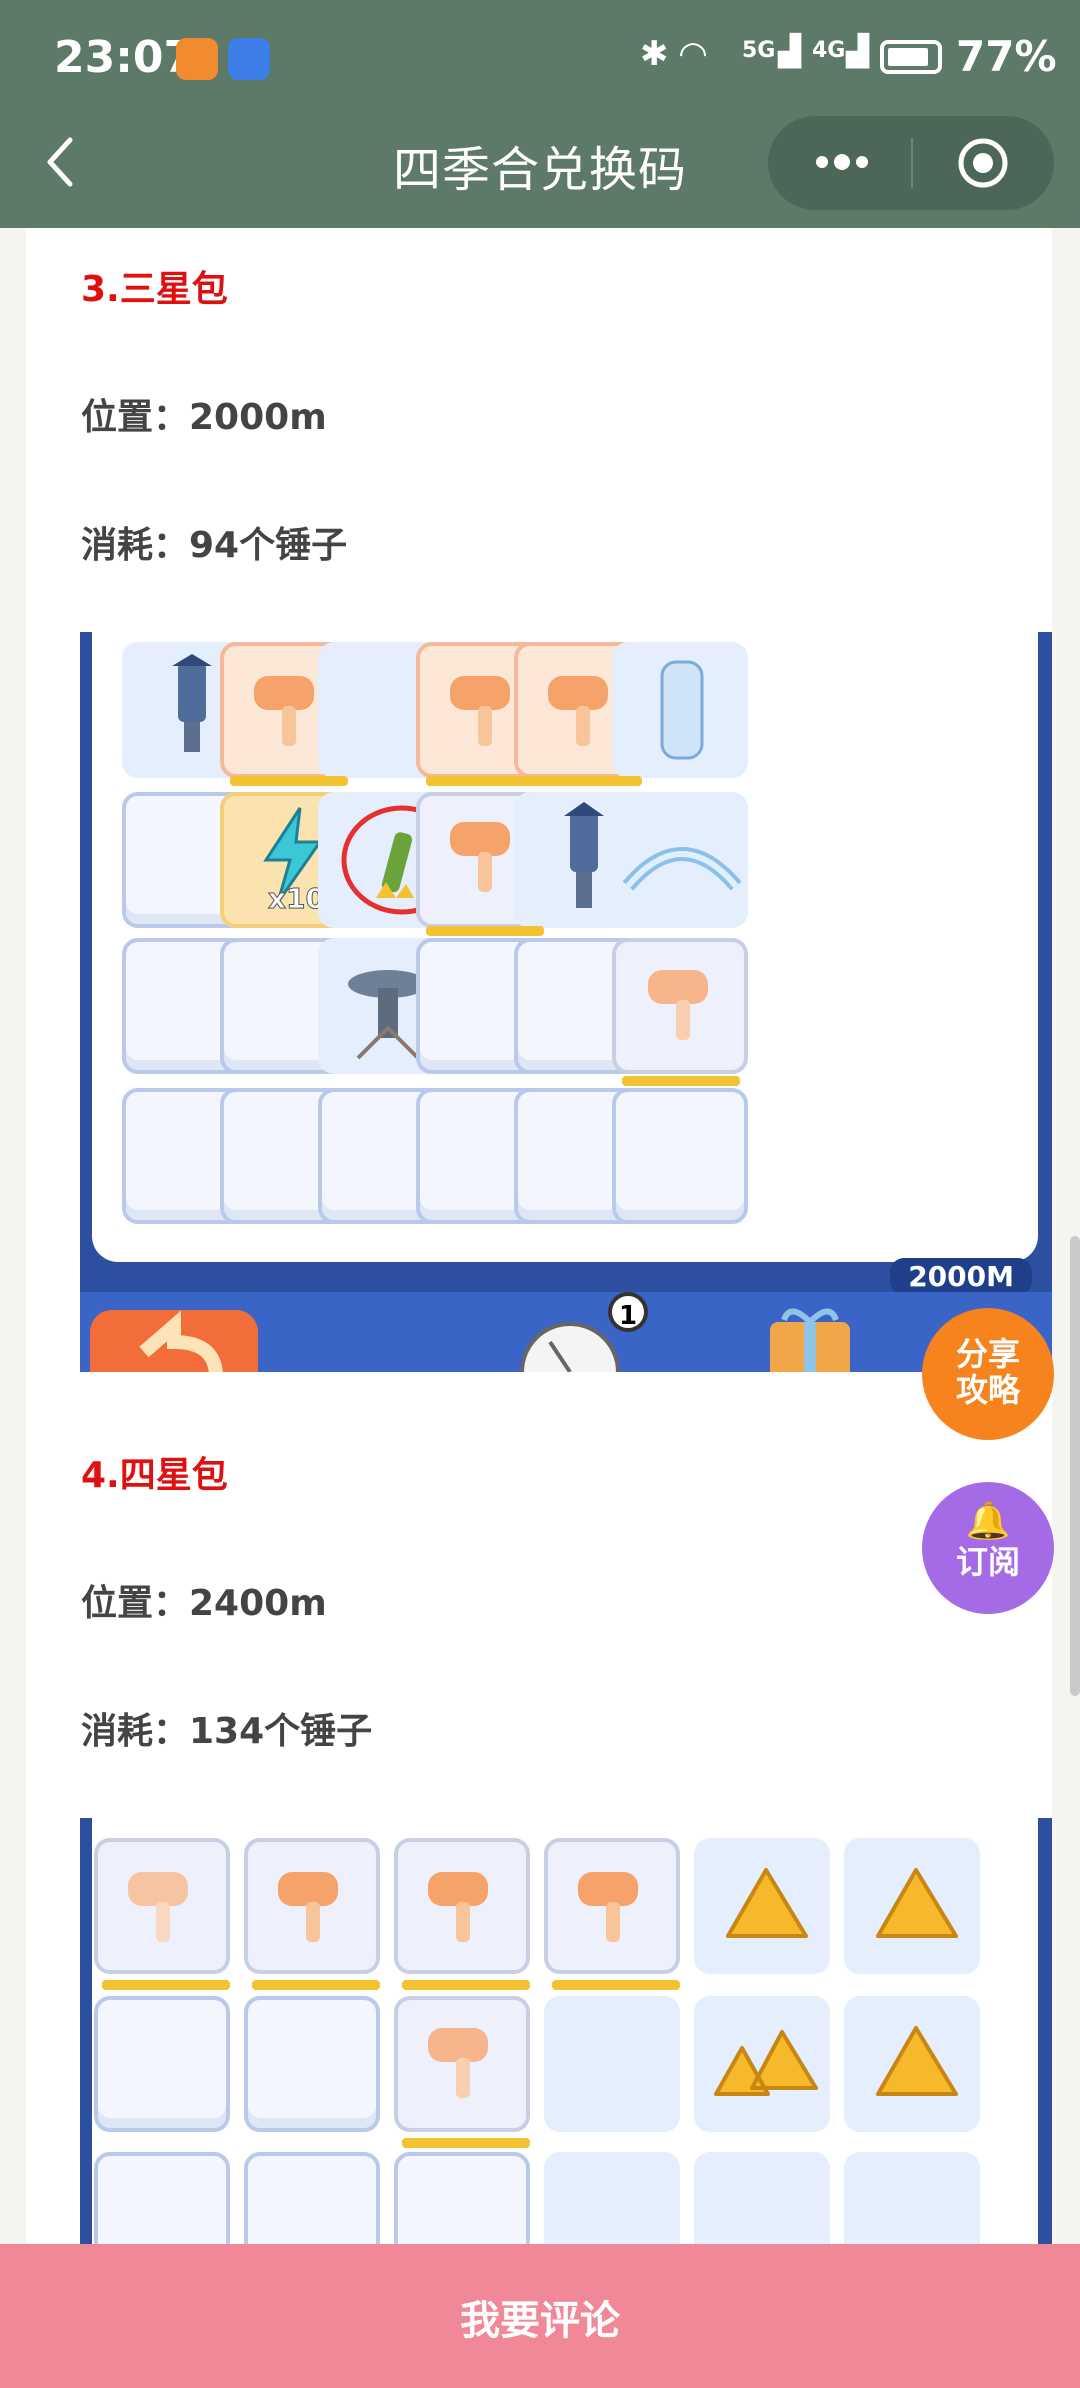 The height and width of the screenshot is (2388, 1080). I want to click on top-bar: 23:07 ✱ ◠ 5G ▟ 4G ▟ 77% 四季合兑换码, so click(540, 114).